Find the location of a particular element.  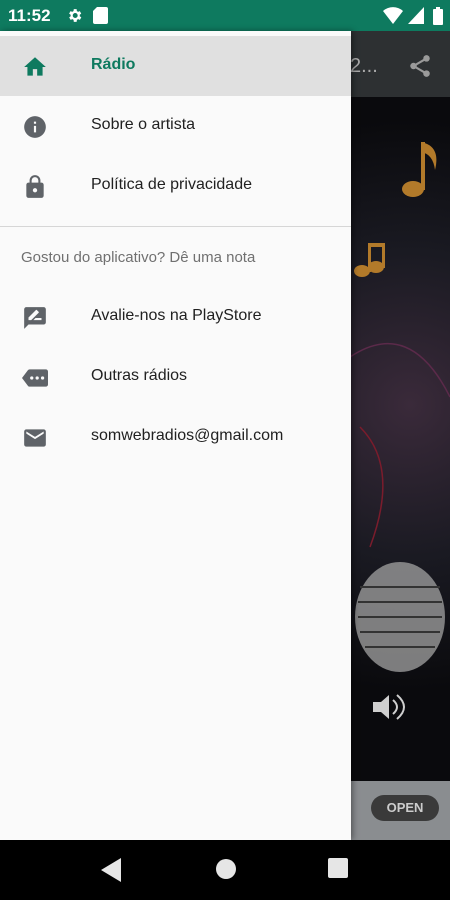

drawer-item-avalie-nos: Avalie-nos na PlayStore is located at coordinates (175, 317).